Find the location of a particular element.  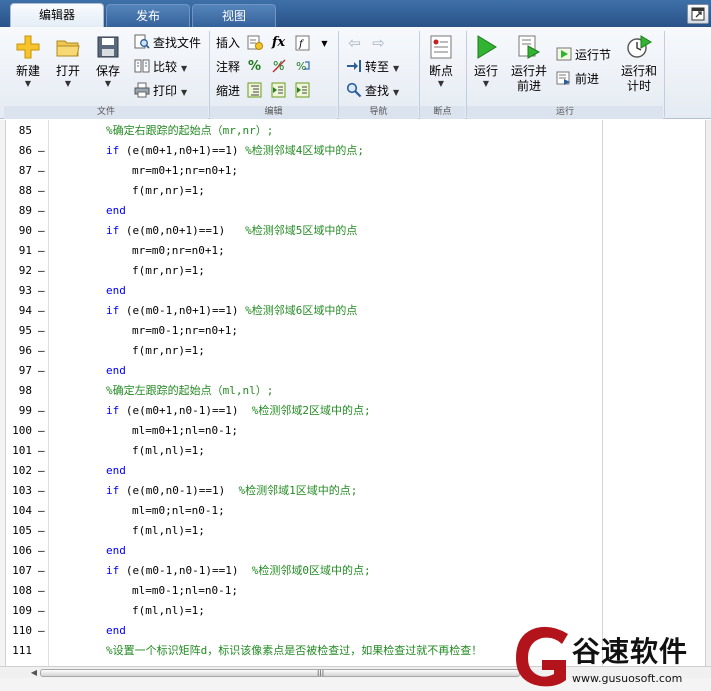

undock-icon is located at coordinates (698, 14).